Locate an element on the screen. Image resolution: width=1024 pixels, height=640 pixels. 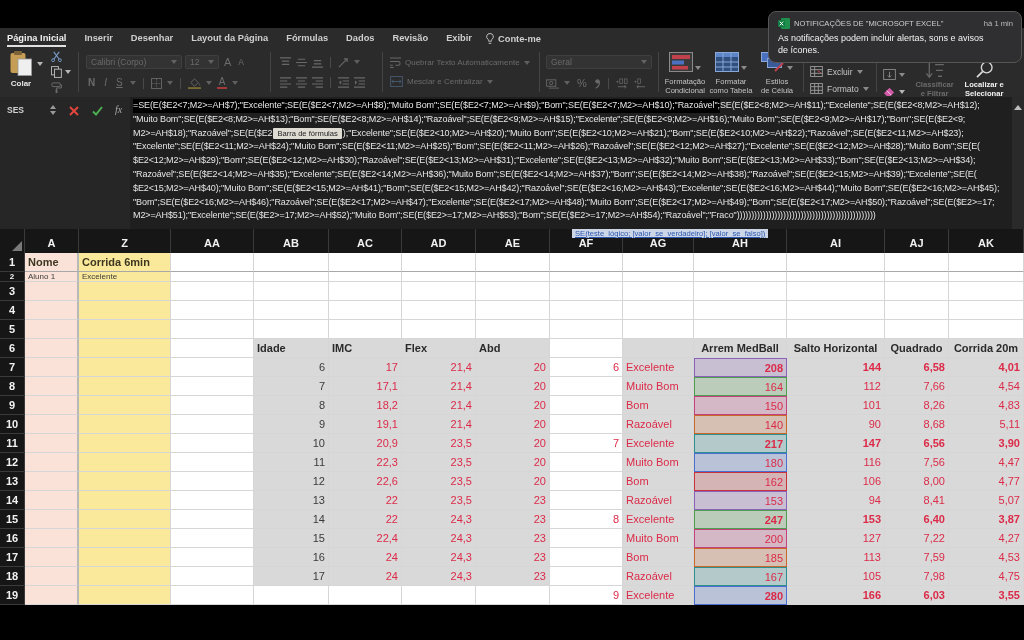
tell-me-button: Conte-me is located at coordinates (513, 38).